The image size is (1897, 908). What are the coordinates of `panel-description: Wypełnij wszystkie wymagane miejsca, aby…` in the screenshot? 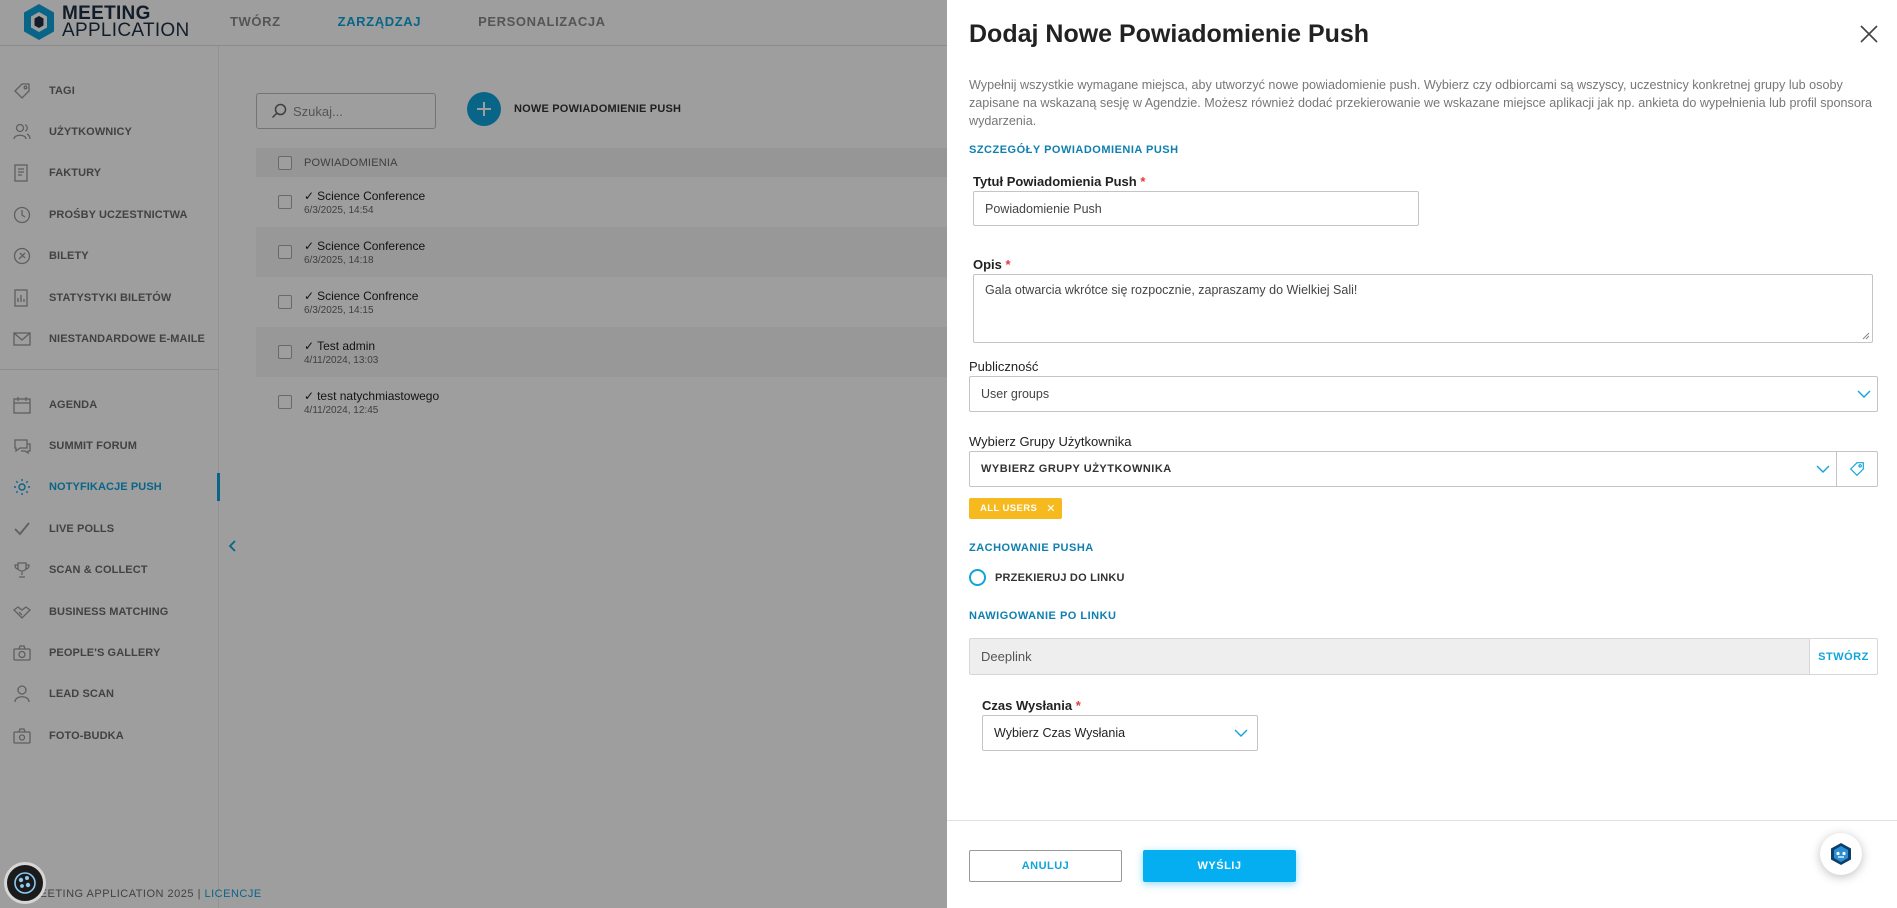 It's located at (1421, 103).